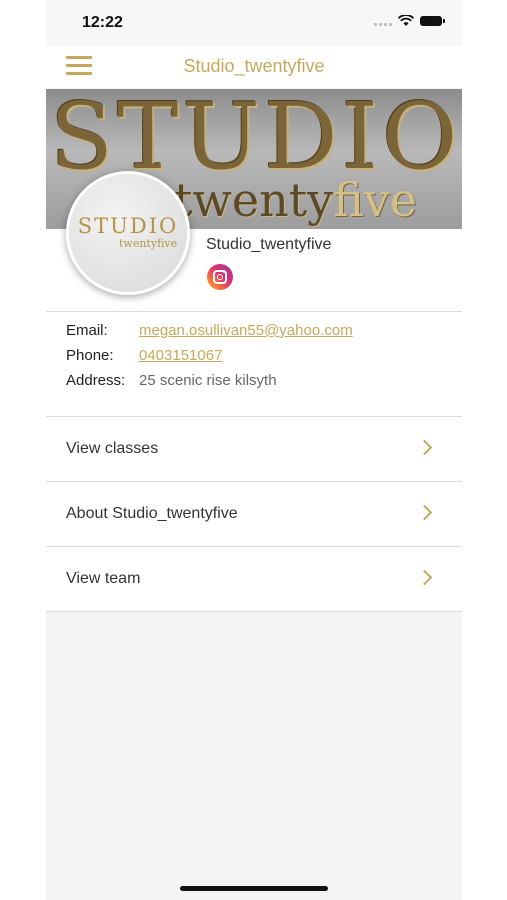 This screenshot has width=507, height=900. What do you see at coordinates (254, 578) in the screenshot?
I see `view-team-item: View team` at bounding box center [254, 578].